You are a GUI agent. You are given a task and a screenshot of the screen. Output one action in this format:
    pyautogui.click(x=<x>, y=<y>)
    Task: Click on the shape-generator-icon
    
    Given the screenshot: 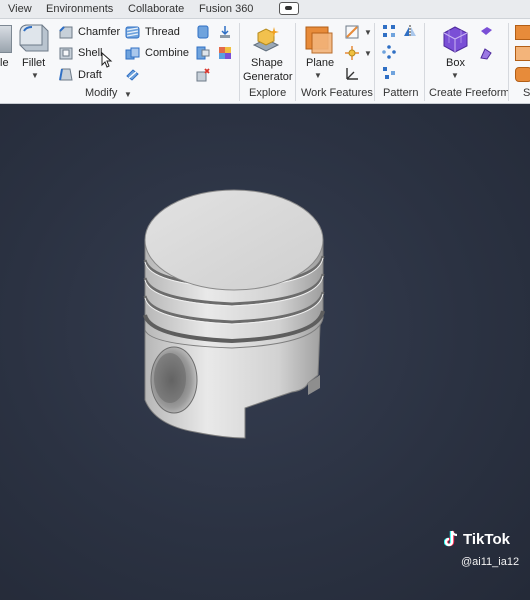 What is the action you would take?
    pyautogui.click(x=266, y=39)
    